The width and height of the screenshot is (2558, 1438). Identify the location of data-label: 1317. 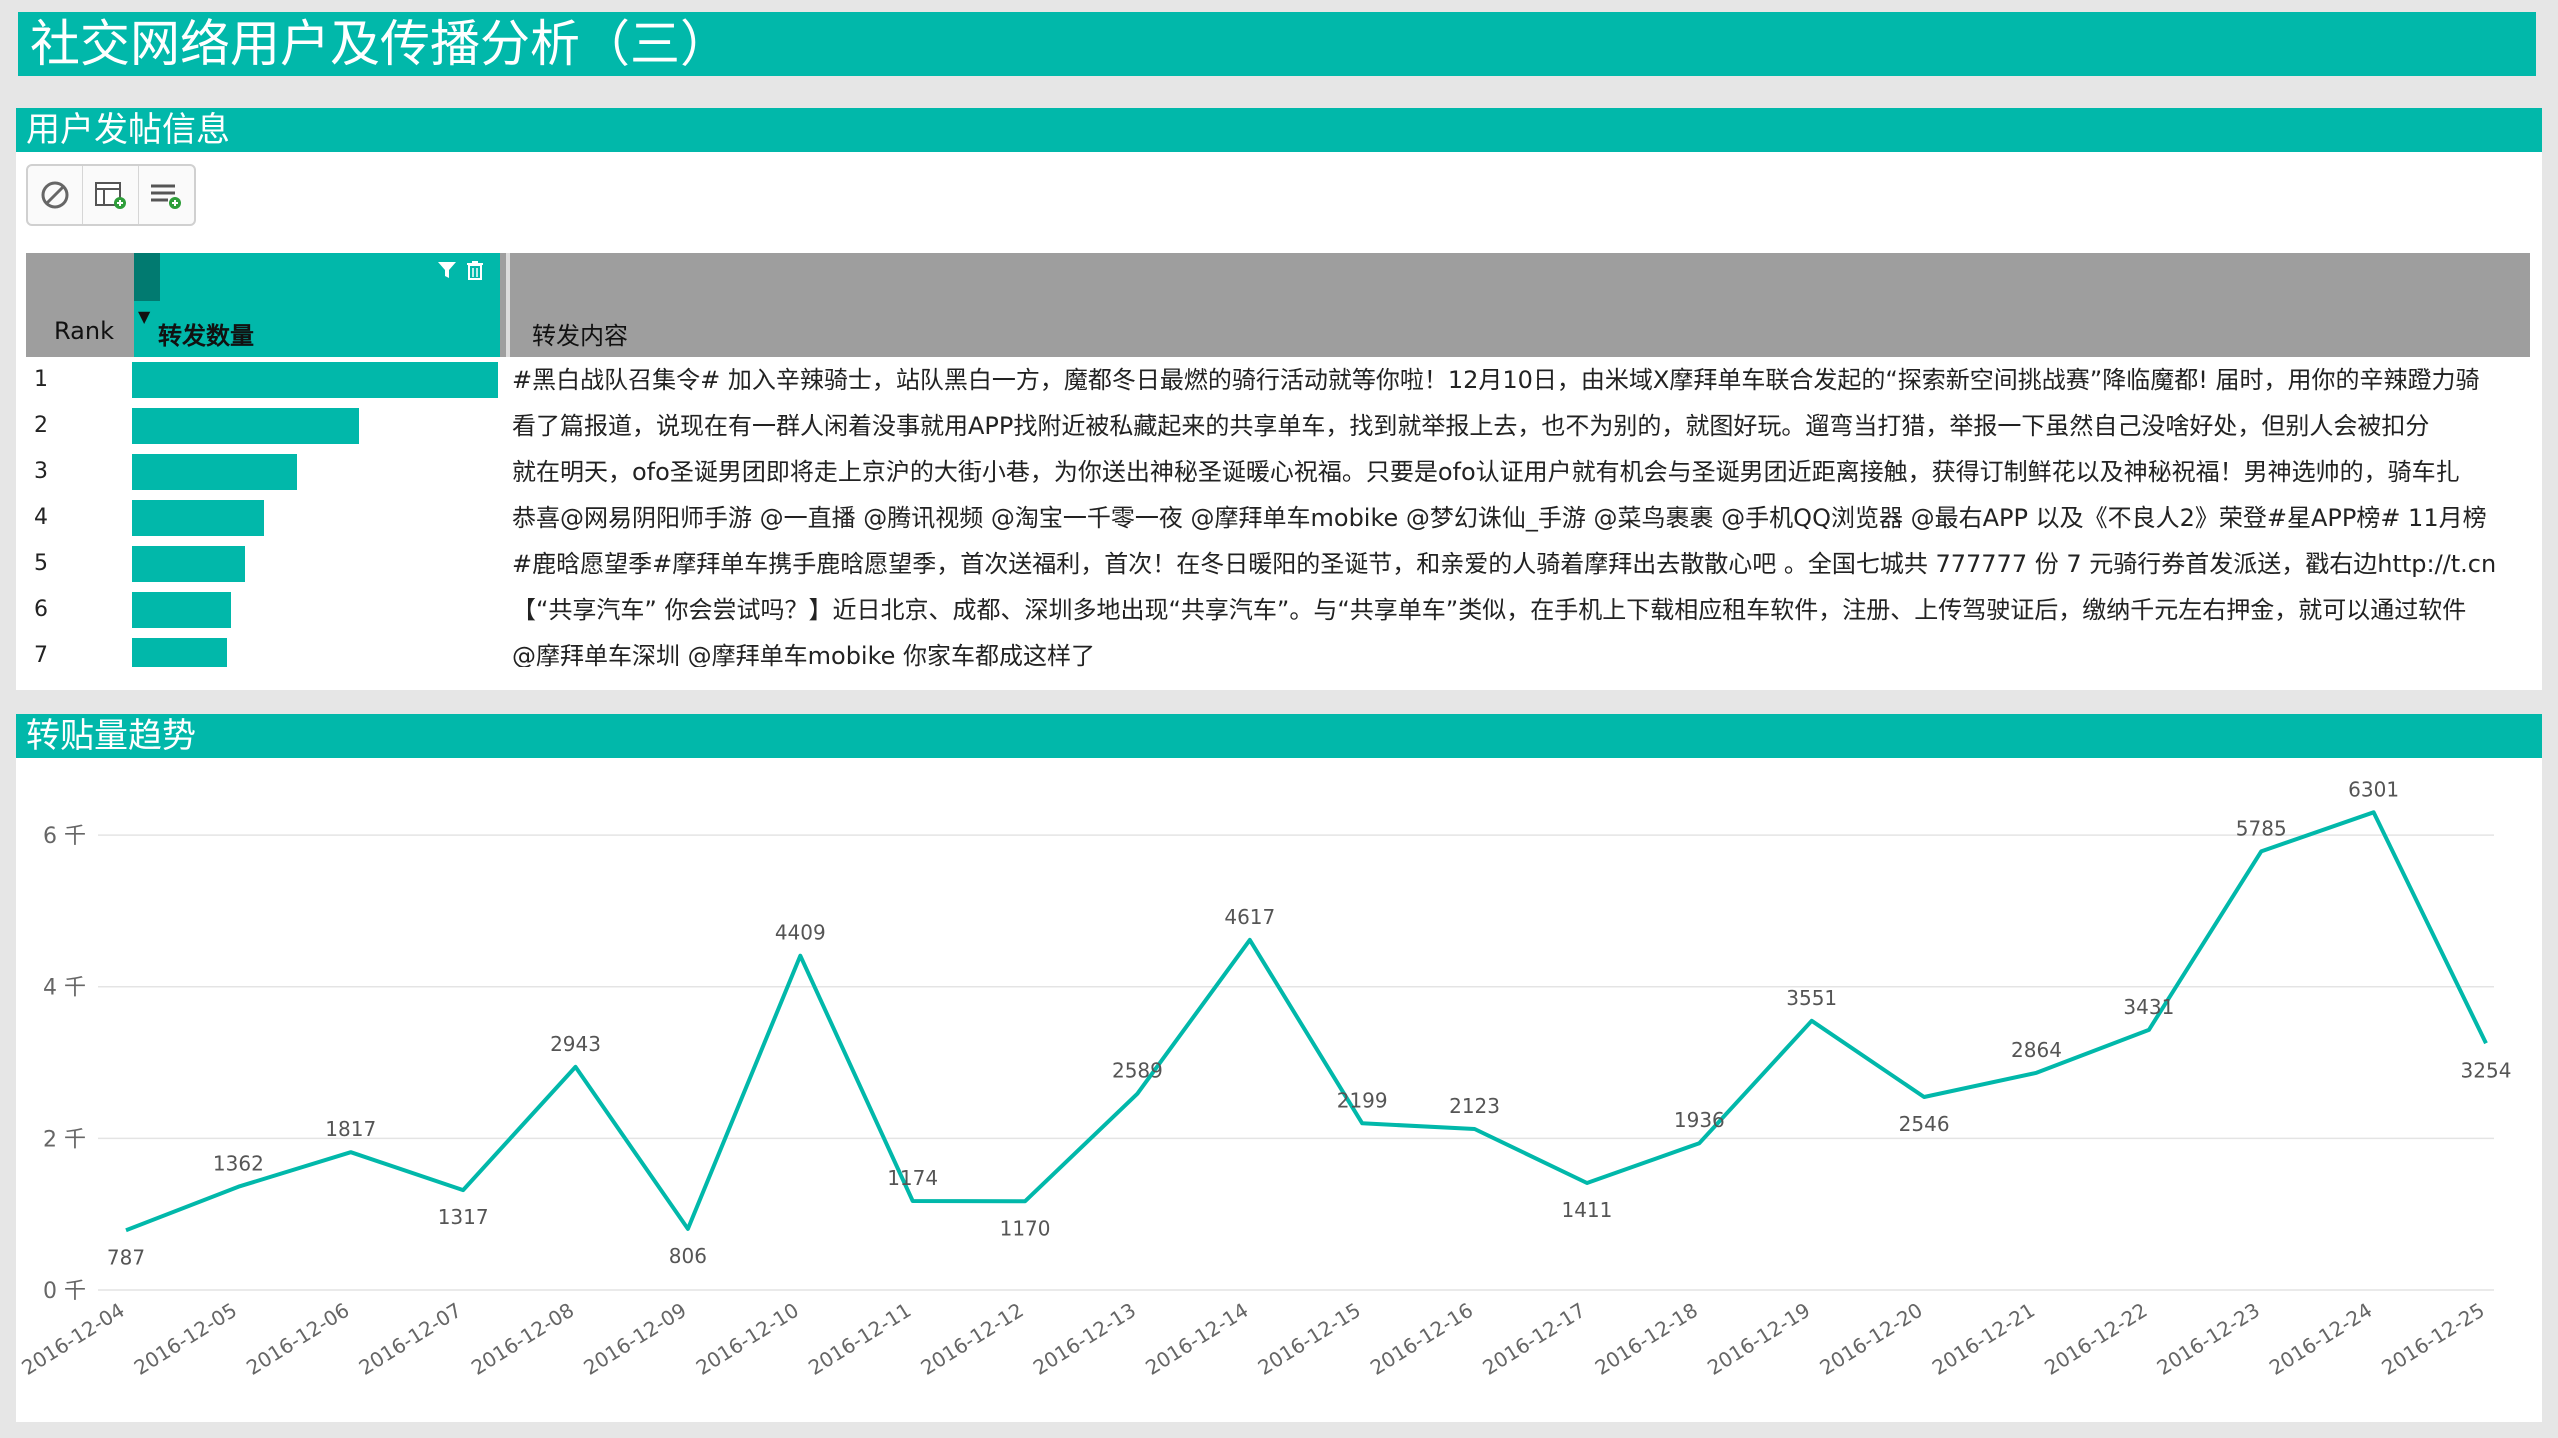
(463, 1217).